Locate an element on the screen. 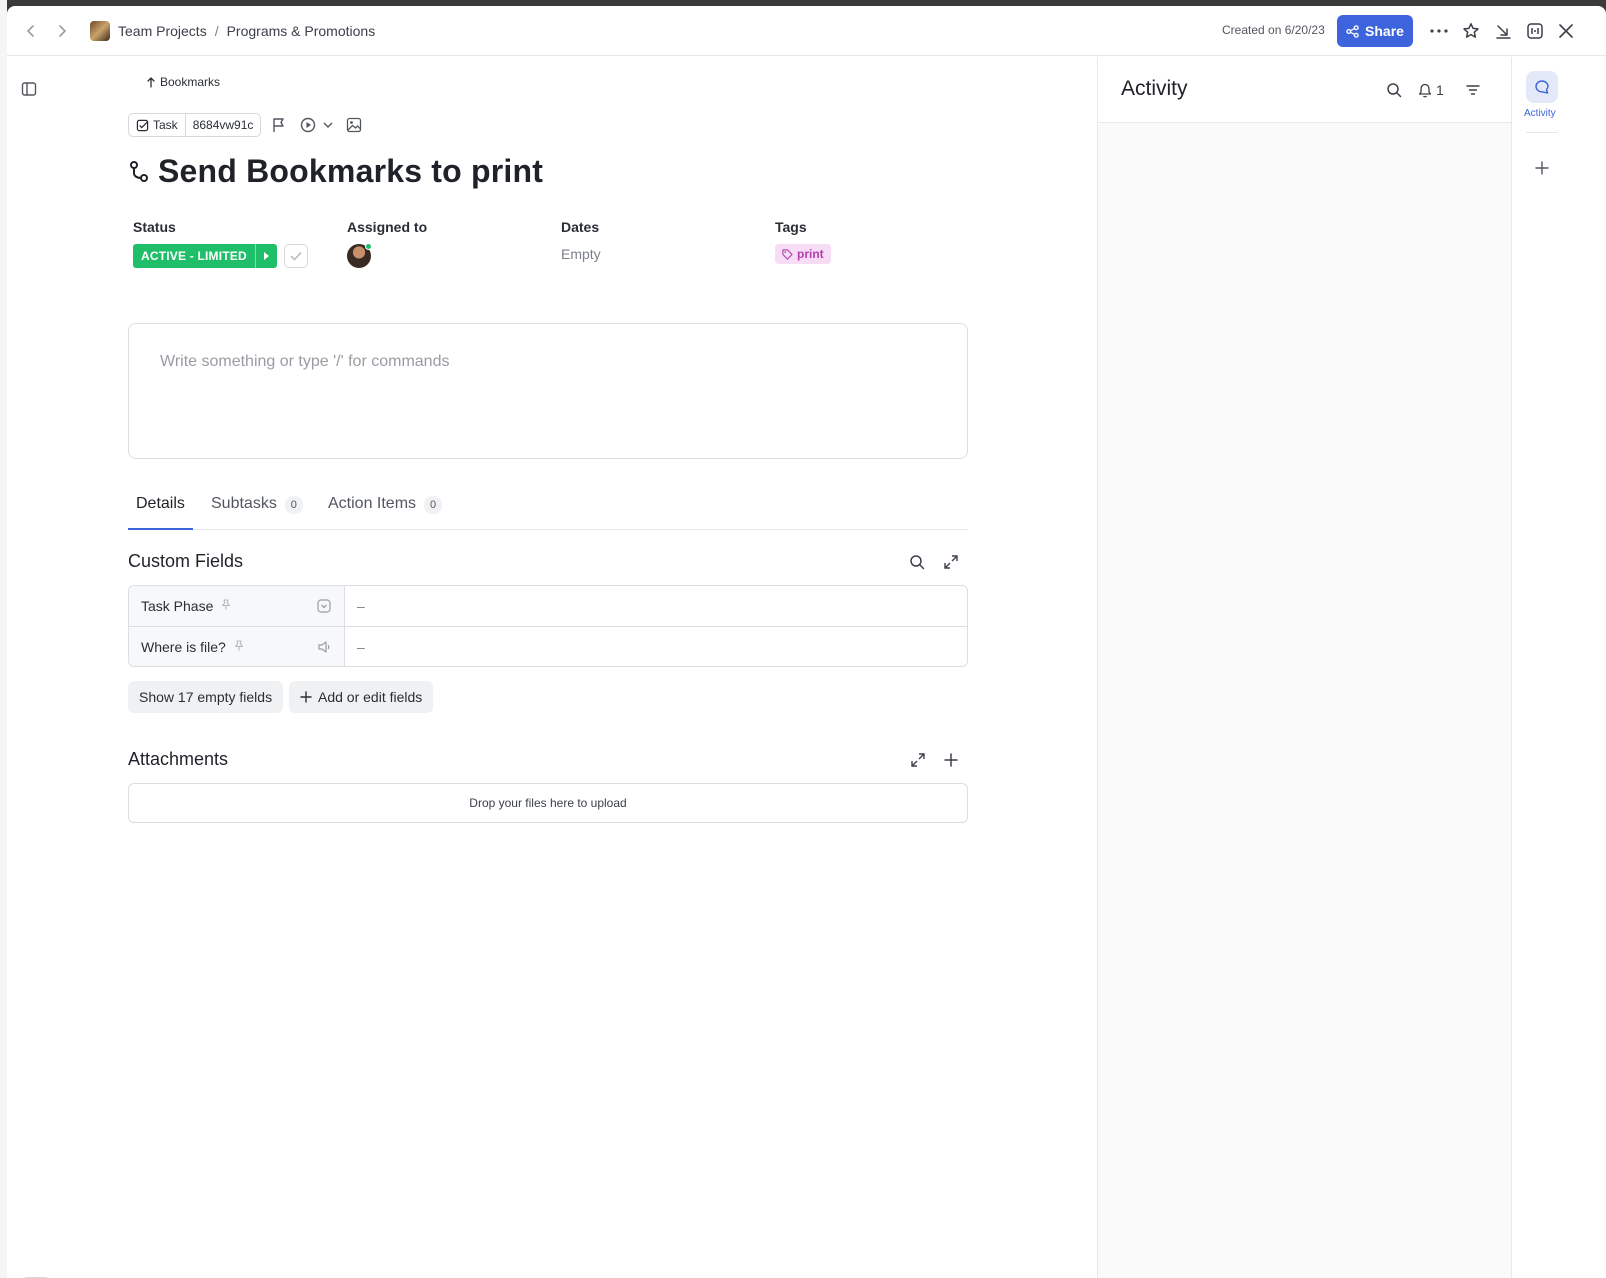 This screenshot has width=1606, height=1278. comment-icon is located at coordinates (1542, 87).